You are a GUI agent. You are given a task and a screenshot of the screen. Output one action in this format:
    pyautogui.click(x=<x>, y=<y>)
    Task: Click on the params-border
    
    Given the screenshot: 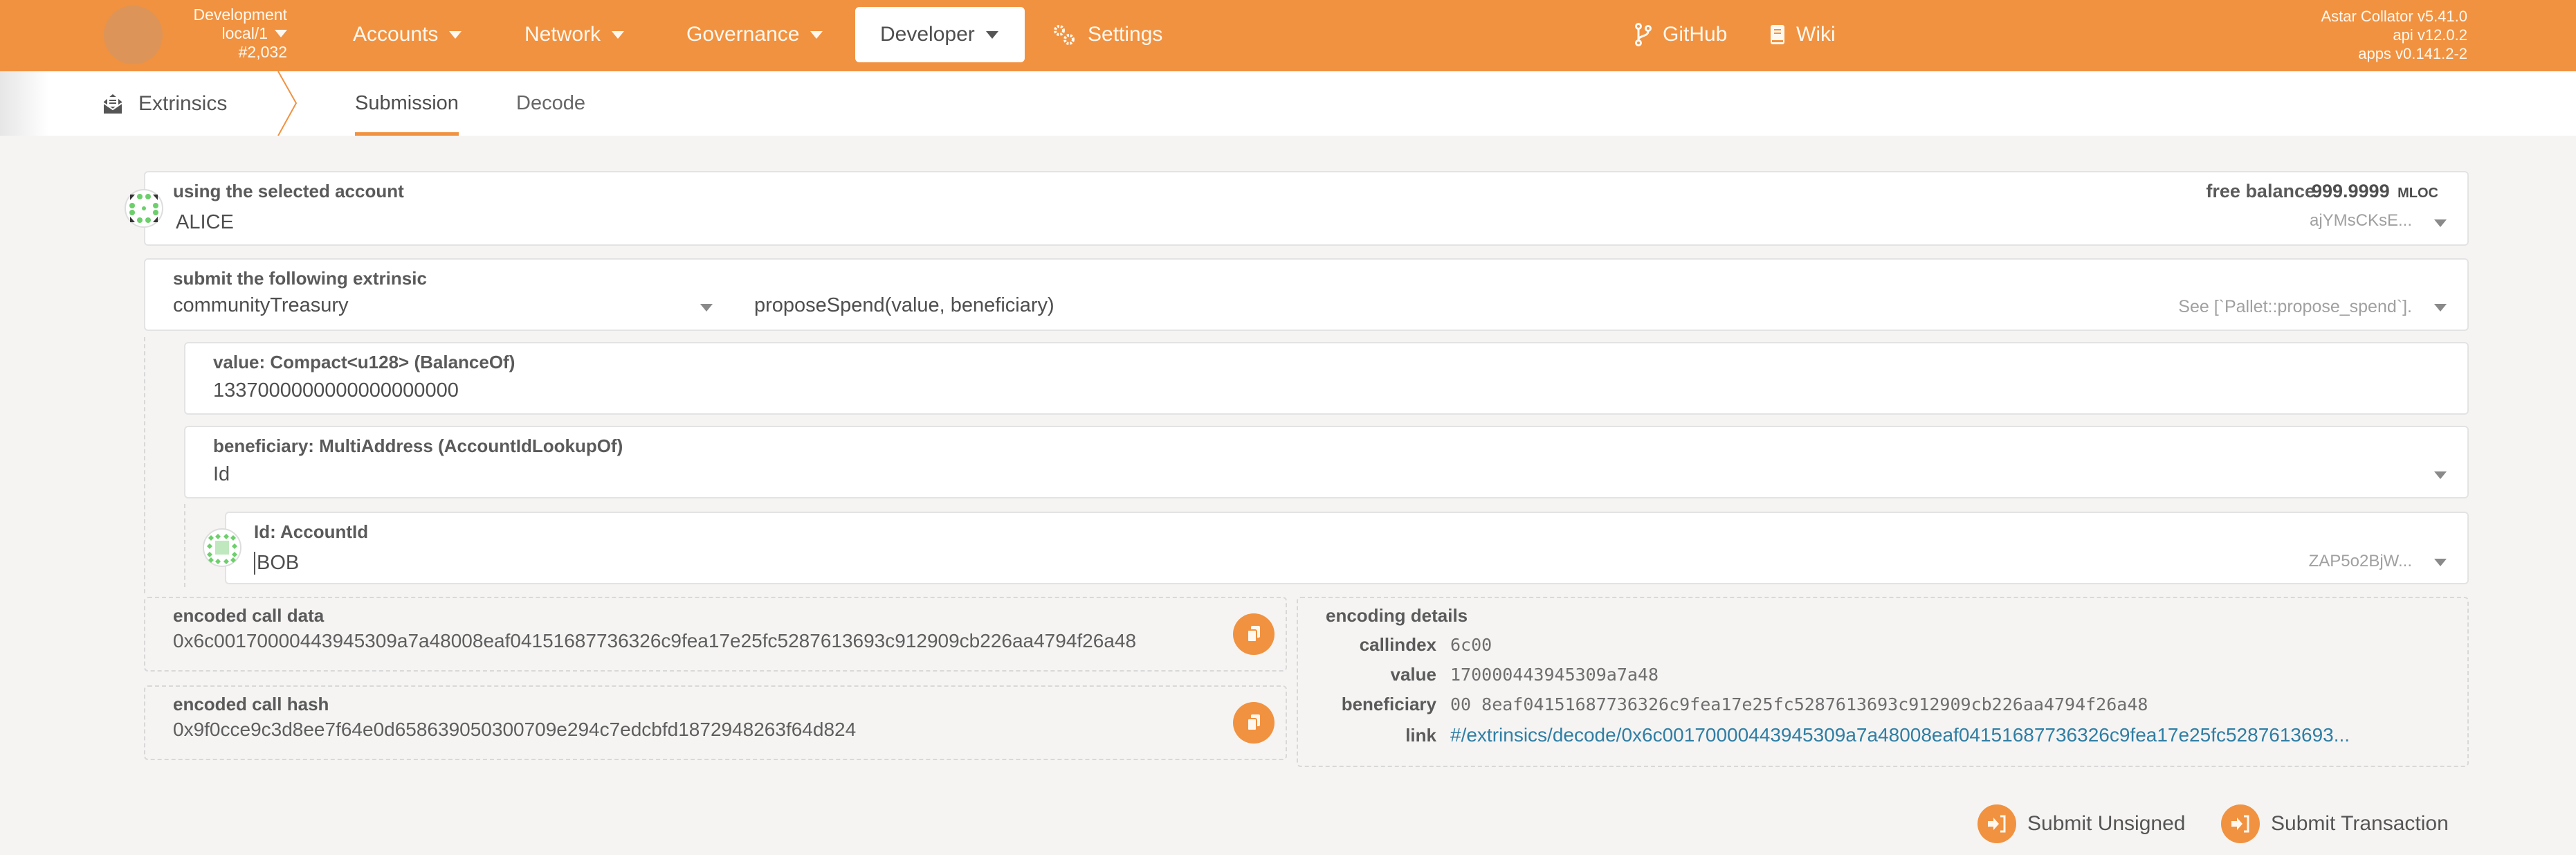 What is the action you would take?
    pyautogui.click(x=145, y=465)
    